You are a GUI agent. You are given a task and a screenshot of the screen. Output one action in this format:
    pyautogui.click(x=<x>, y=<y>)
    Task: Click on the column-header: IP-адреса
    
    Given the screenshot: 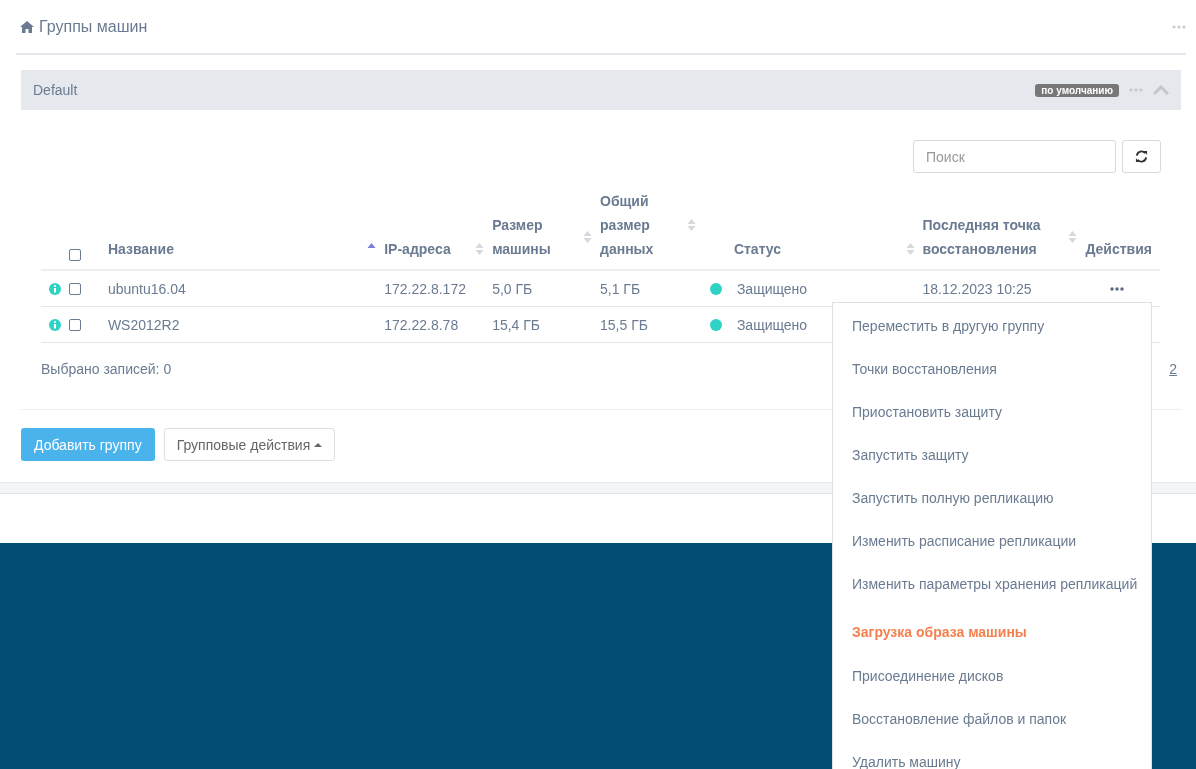 What is the action you would take?
    pyautogui.click(x=417, y=249)
    